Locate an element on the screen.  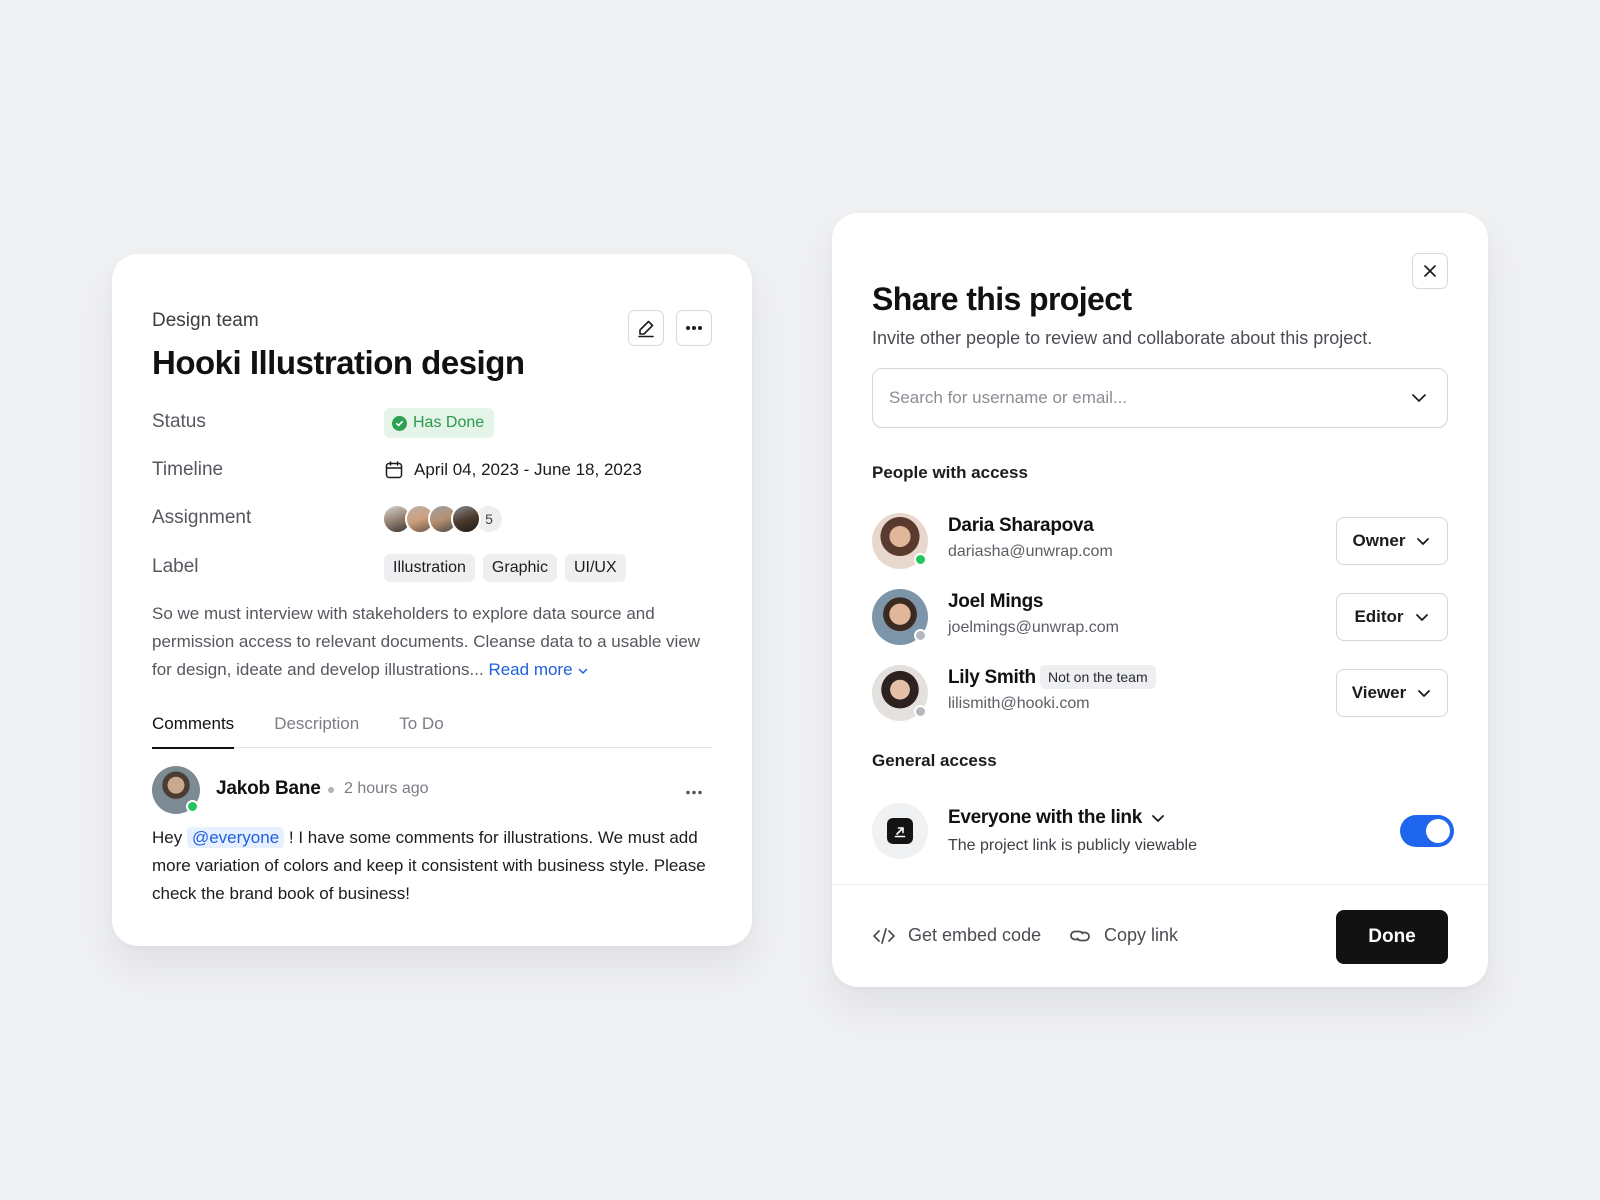
embed-label: Get embed code is located at coordinates (975, 935).